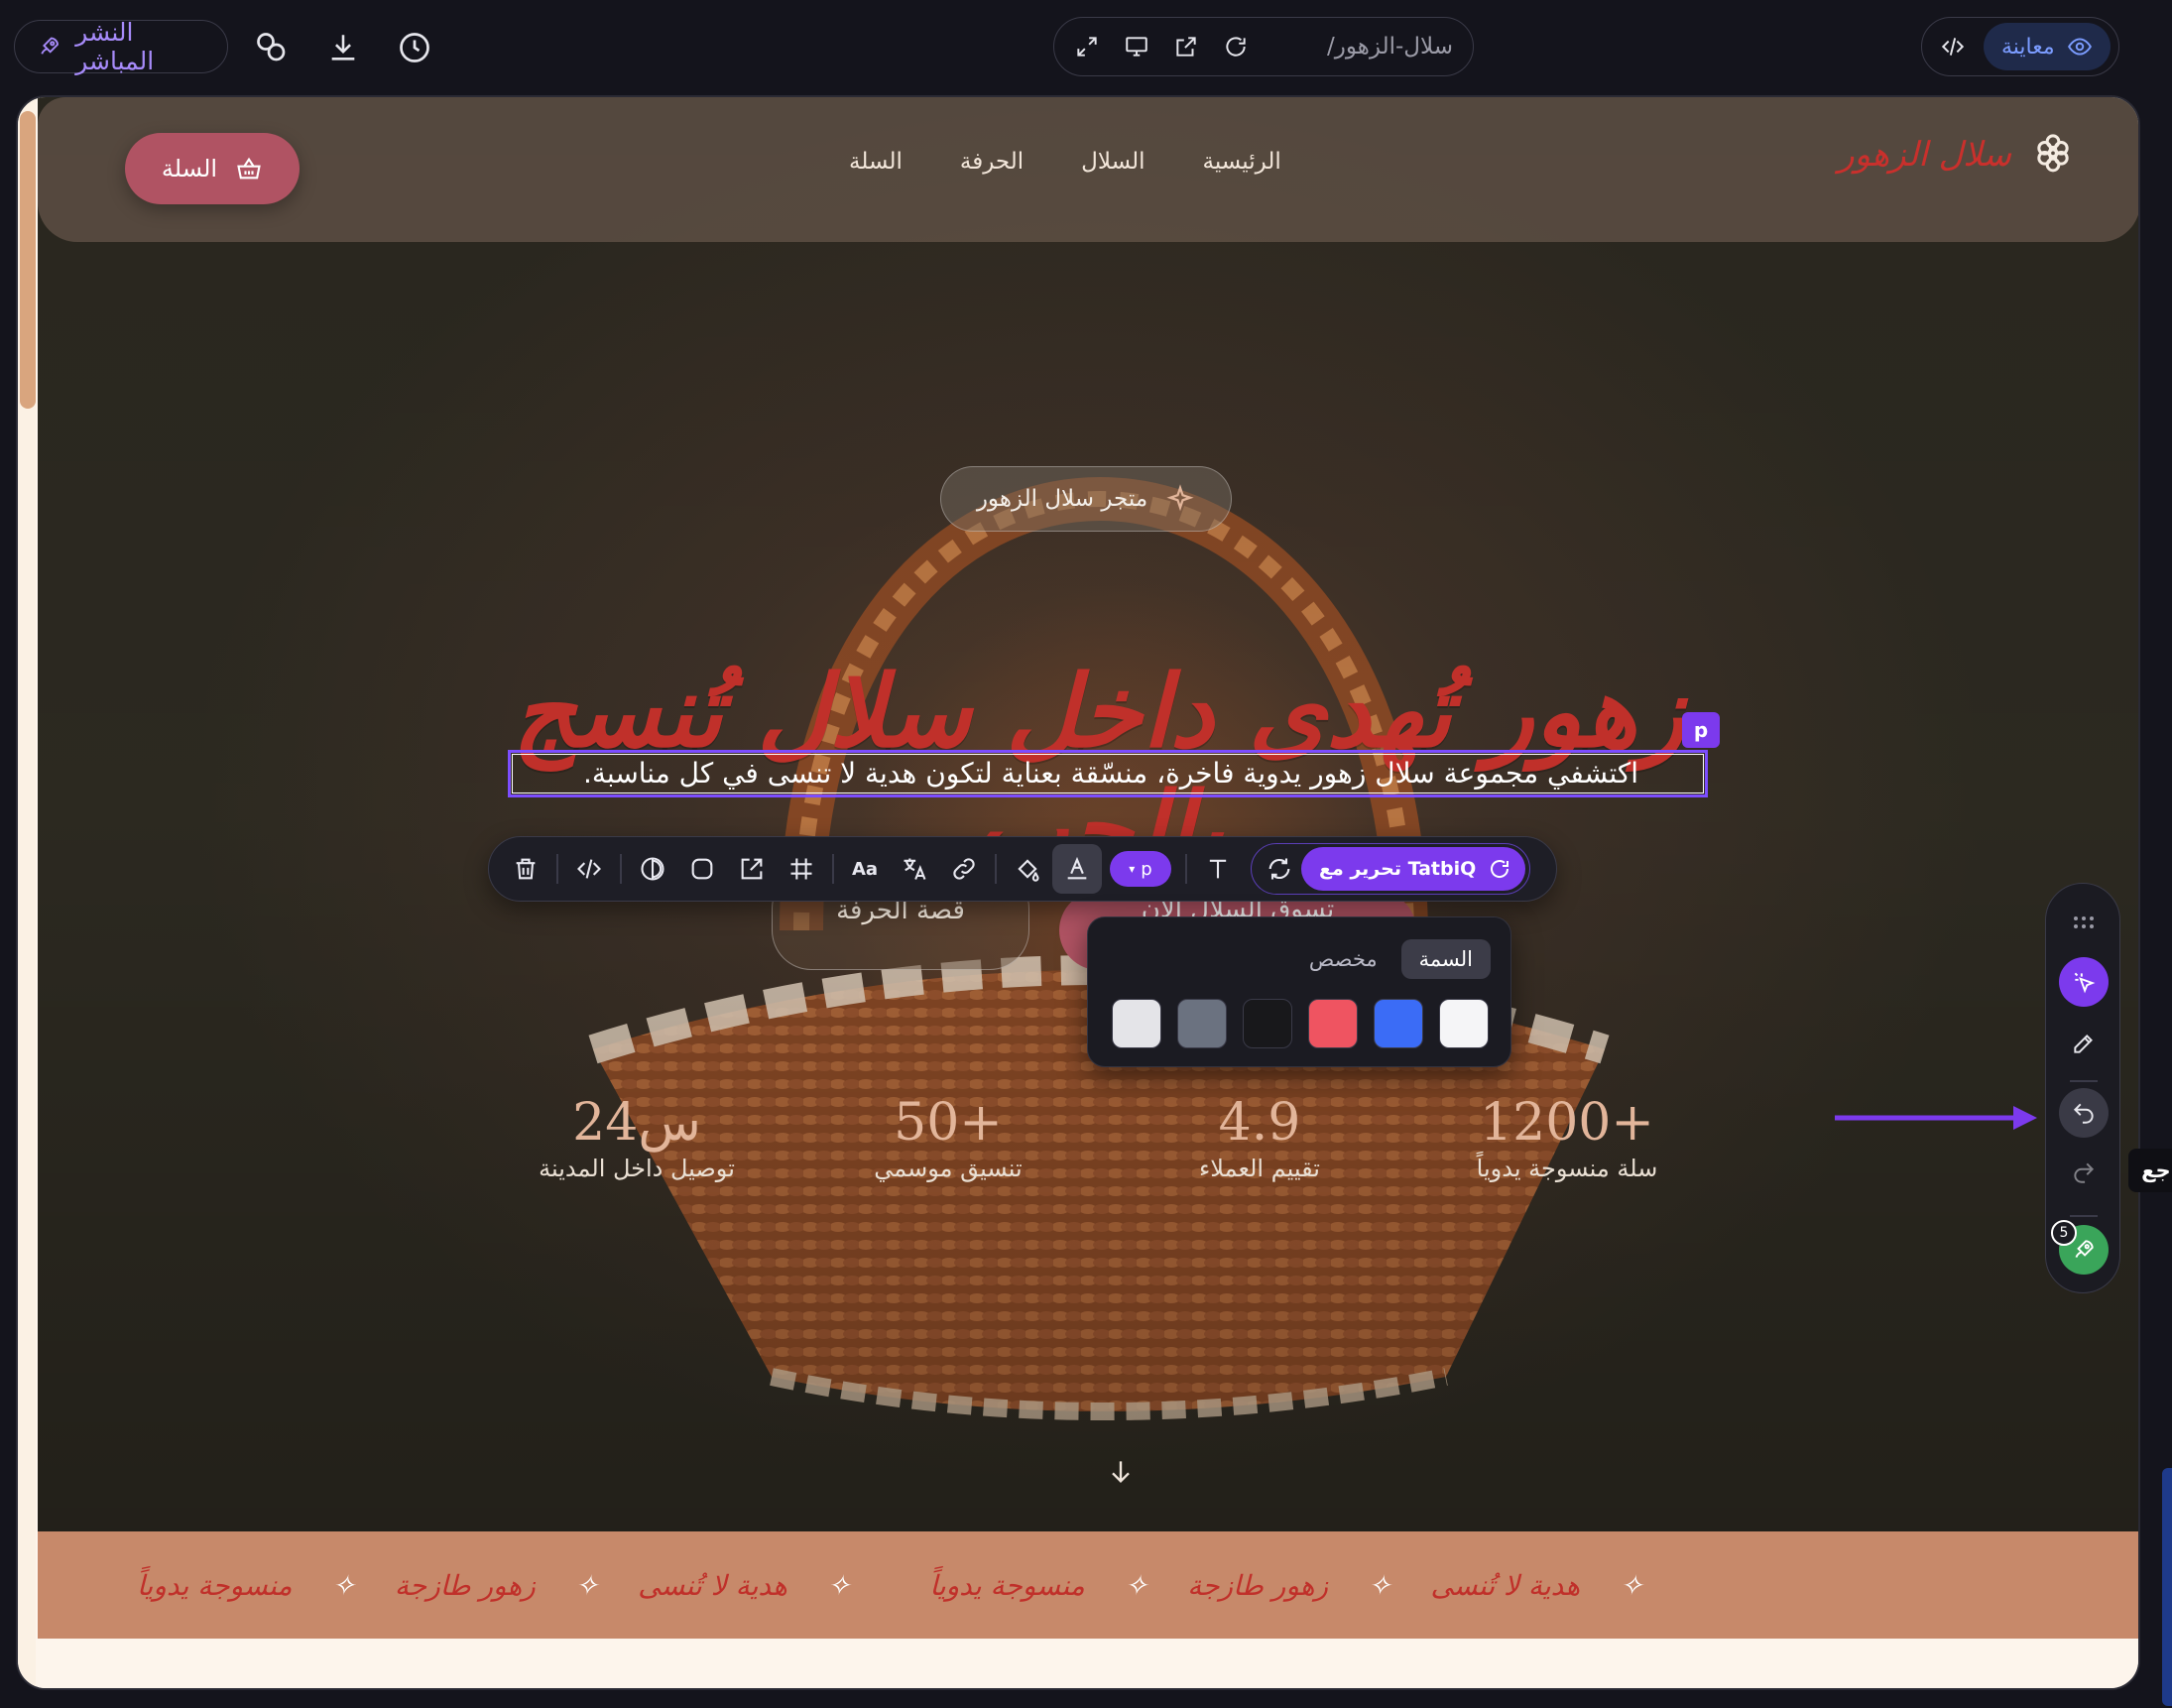 This screenshot has height=1708, width=2172. What do you see at coordinates (1259, 1123) in the screenshot?
I see `stat-value: 4.9` at bounding box center [1259, 1123].